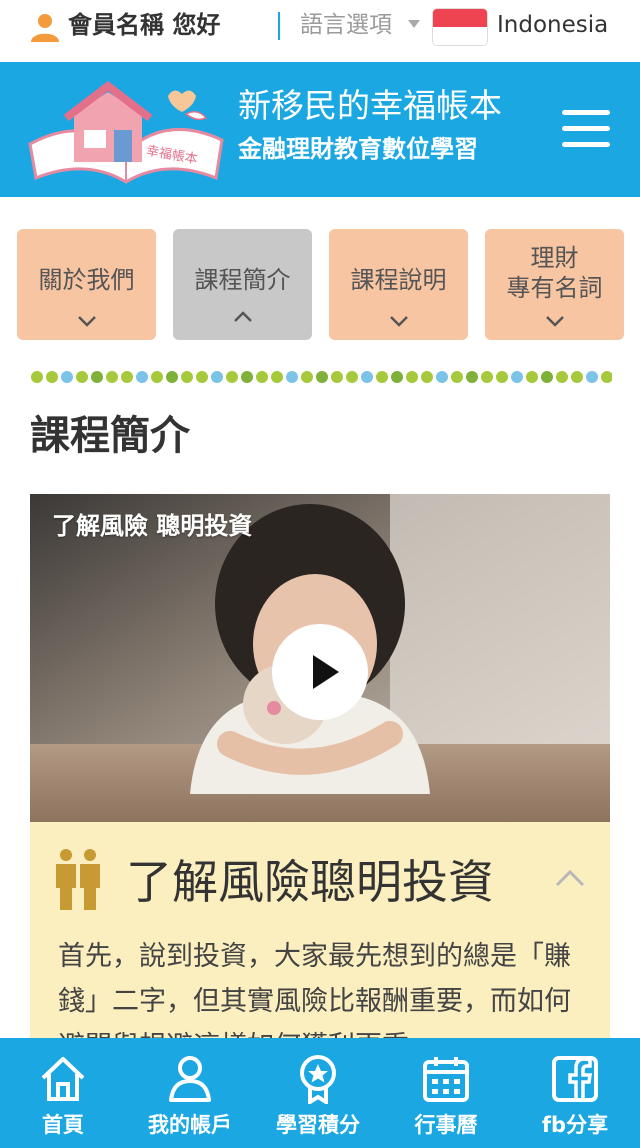 This screenshot has height=1148, width=640. What do you see at coordinates (398, 280) in the screenshot?
I see `nav-label: 課程說明` at bounding box center [398, 280].